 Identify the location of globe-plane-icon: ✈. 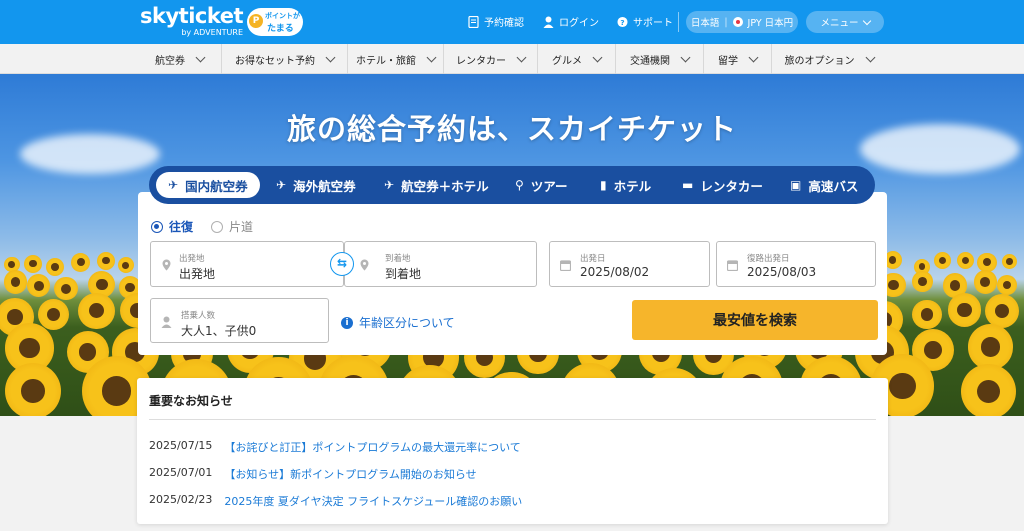
(281, 185).